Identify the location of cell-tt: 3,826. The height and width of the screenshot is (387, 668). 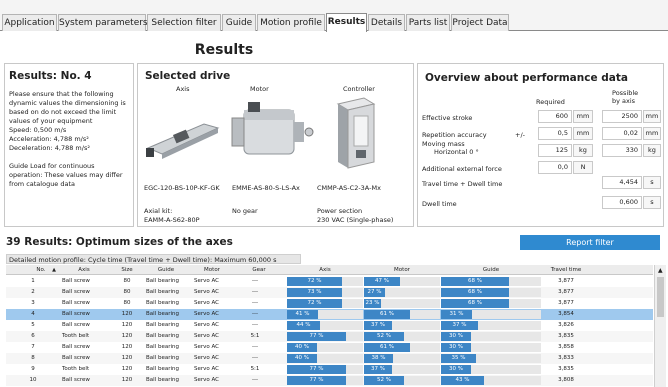
(566, 325).